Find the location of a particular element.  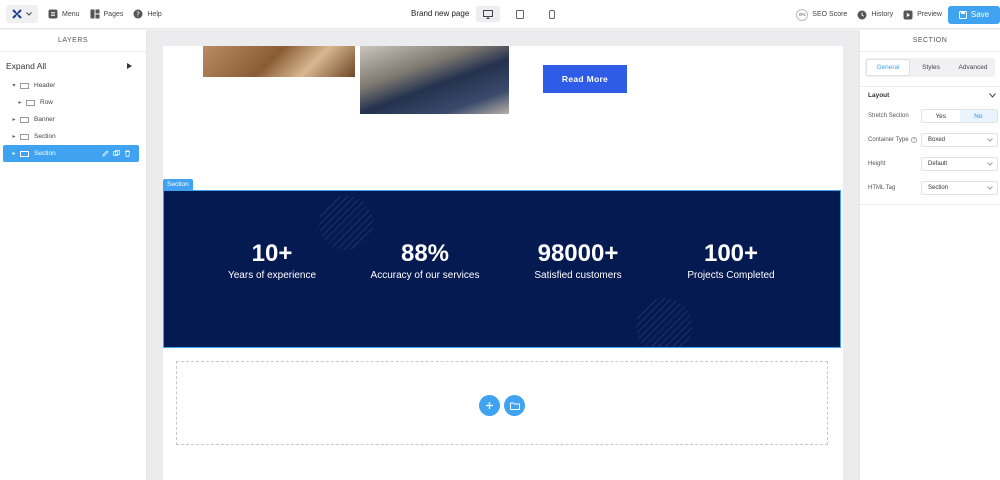

history-label: History is located at coordinates (882, 14).